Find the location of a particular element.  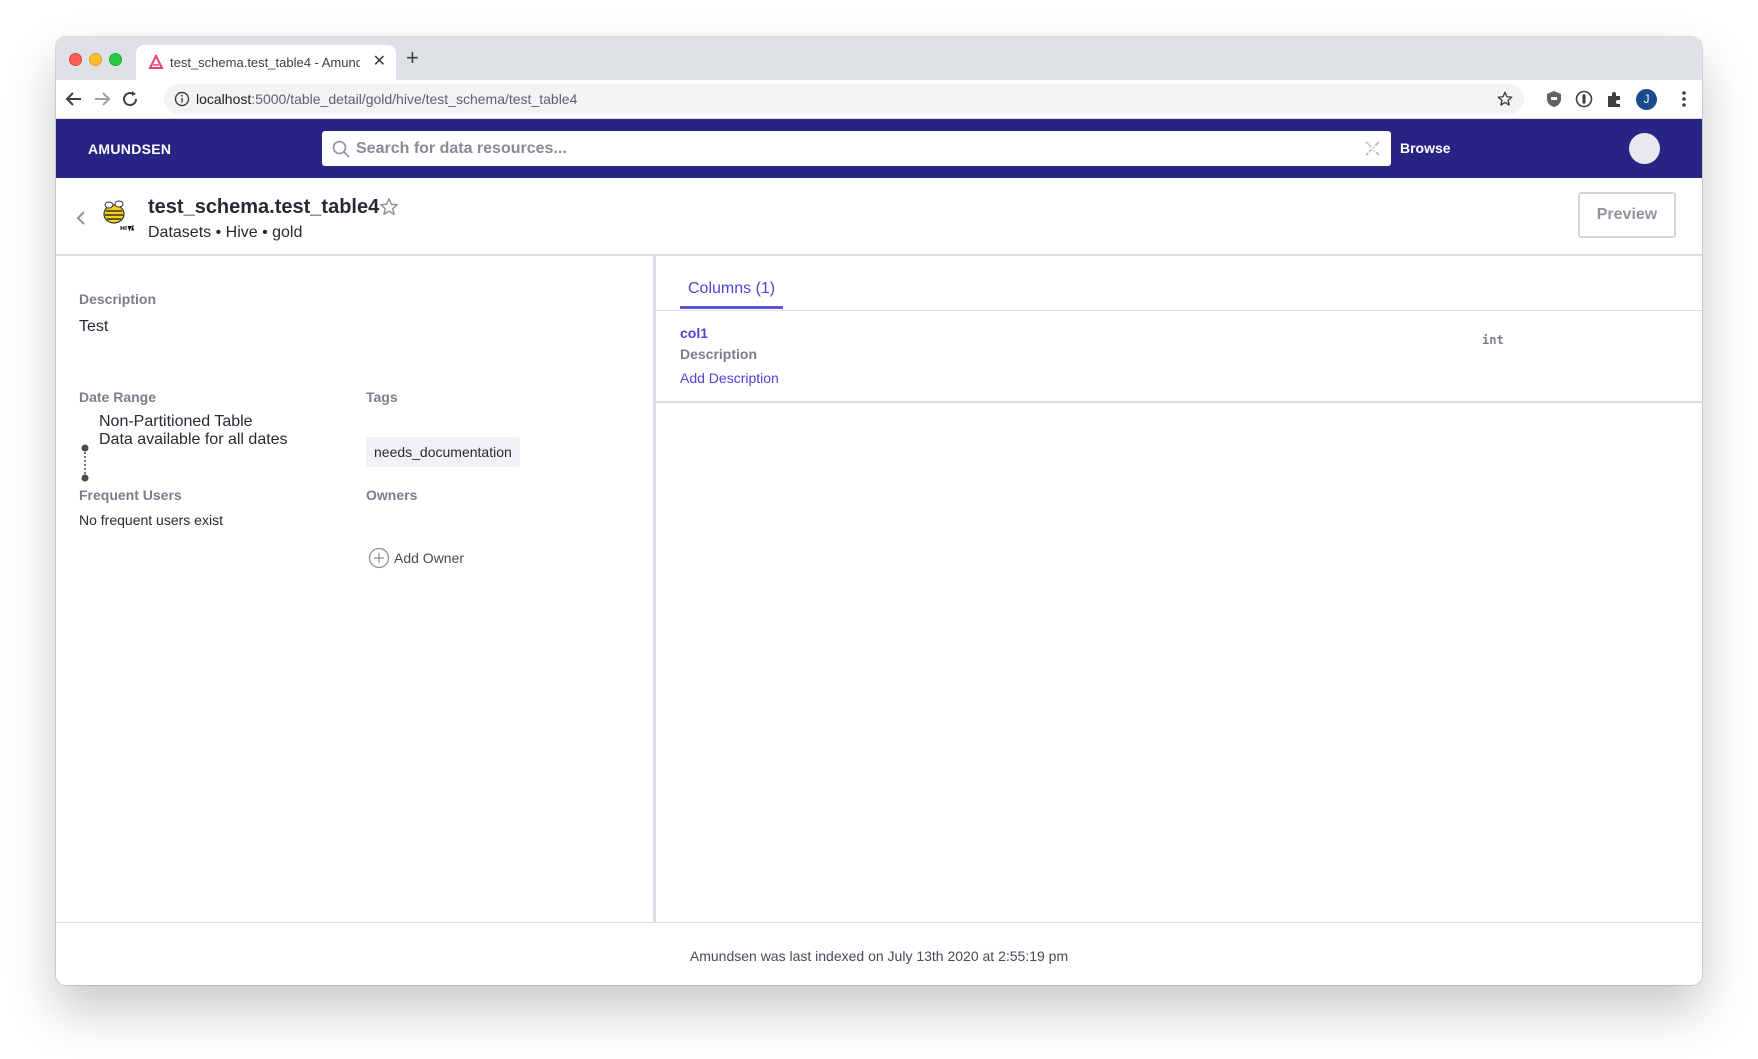

search-icon is located at coordinates (341, 149).